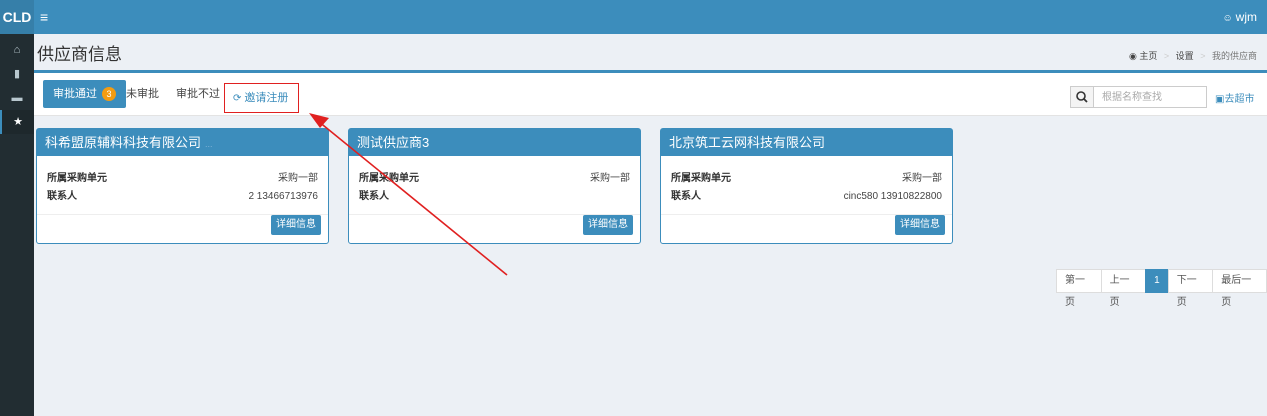 The width and height of the screenshot is (1267, 416). I want to click on menu-toggle-icon: ≡, so click(44, 17).